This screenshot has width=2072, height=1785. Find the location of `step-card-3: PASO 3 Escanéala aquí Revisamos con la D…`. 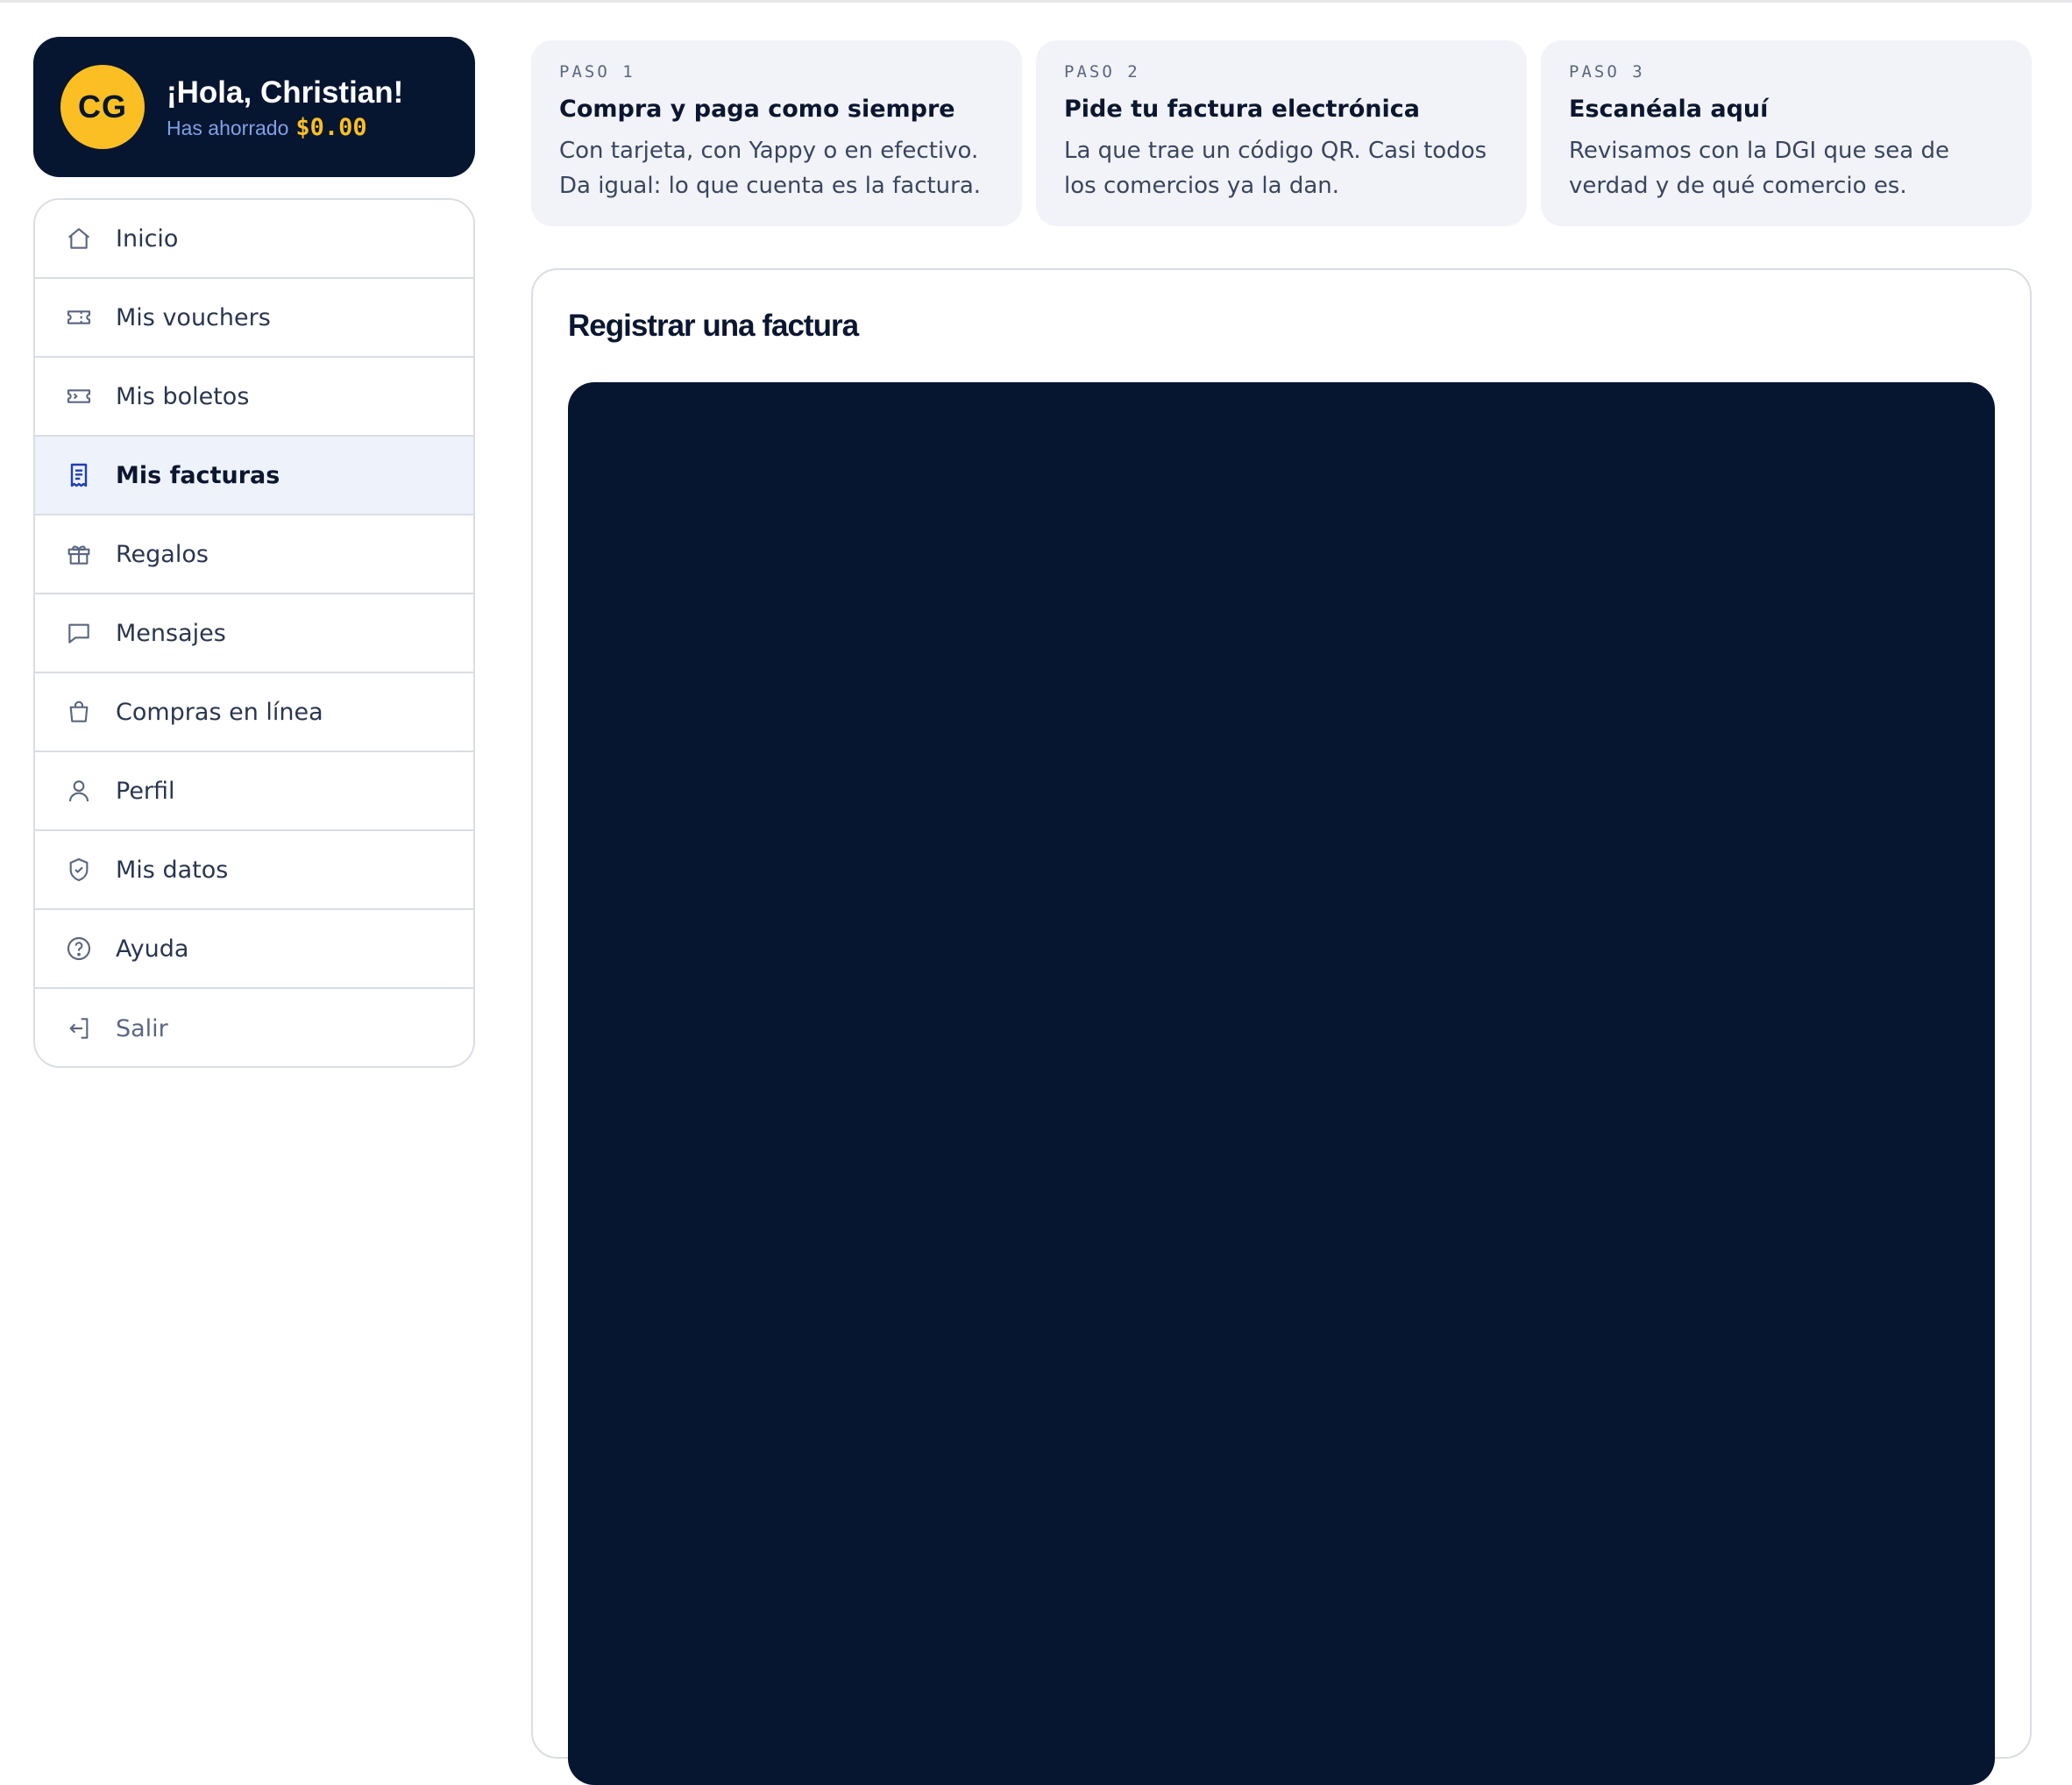

step-card-3: PASO 3 Escanéala aquí Revisamos con la D… is located at coordinates (1786, 133).